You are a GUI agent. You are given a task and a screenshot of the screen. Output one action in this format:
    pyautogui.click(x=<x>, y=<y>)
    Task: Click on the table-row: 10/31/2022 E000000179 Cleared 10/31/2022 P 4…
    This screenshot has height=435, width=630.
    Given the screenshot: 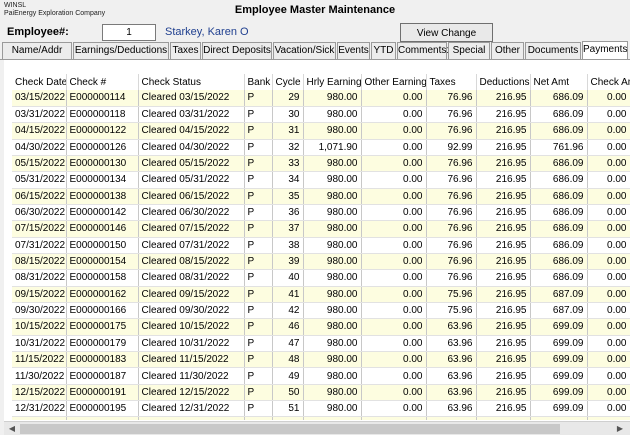 What is the action you would take?
    pyautogui.click(x=321, y=344)
    